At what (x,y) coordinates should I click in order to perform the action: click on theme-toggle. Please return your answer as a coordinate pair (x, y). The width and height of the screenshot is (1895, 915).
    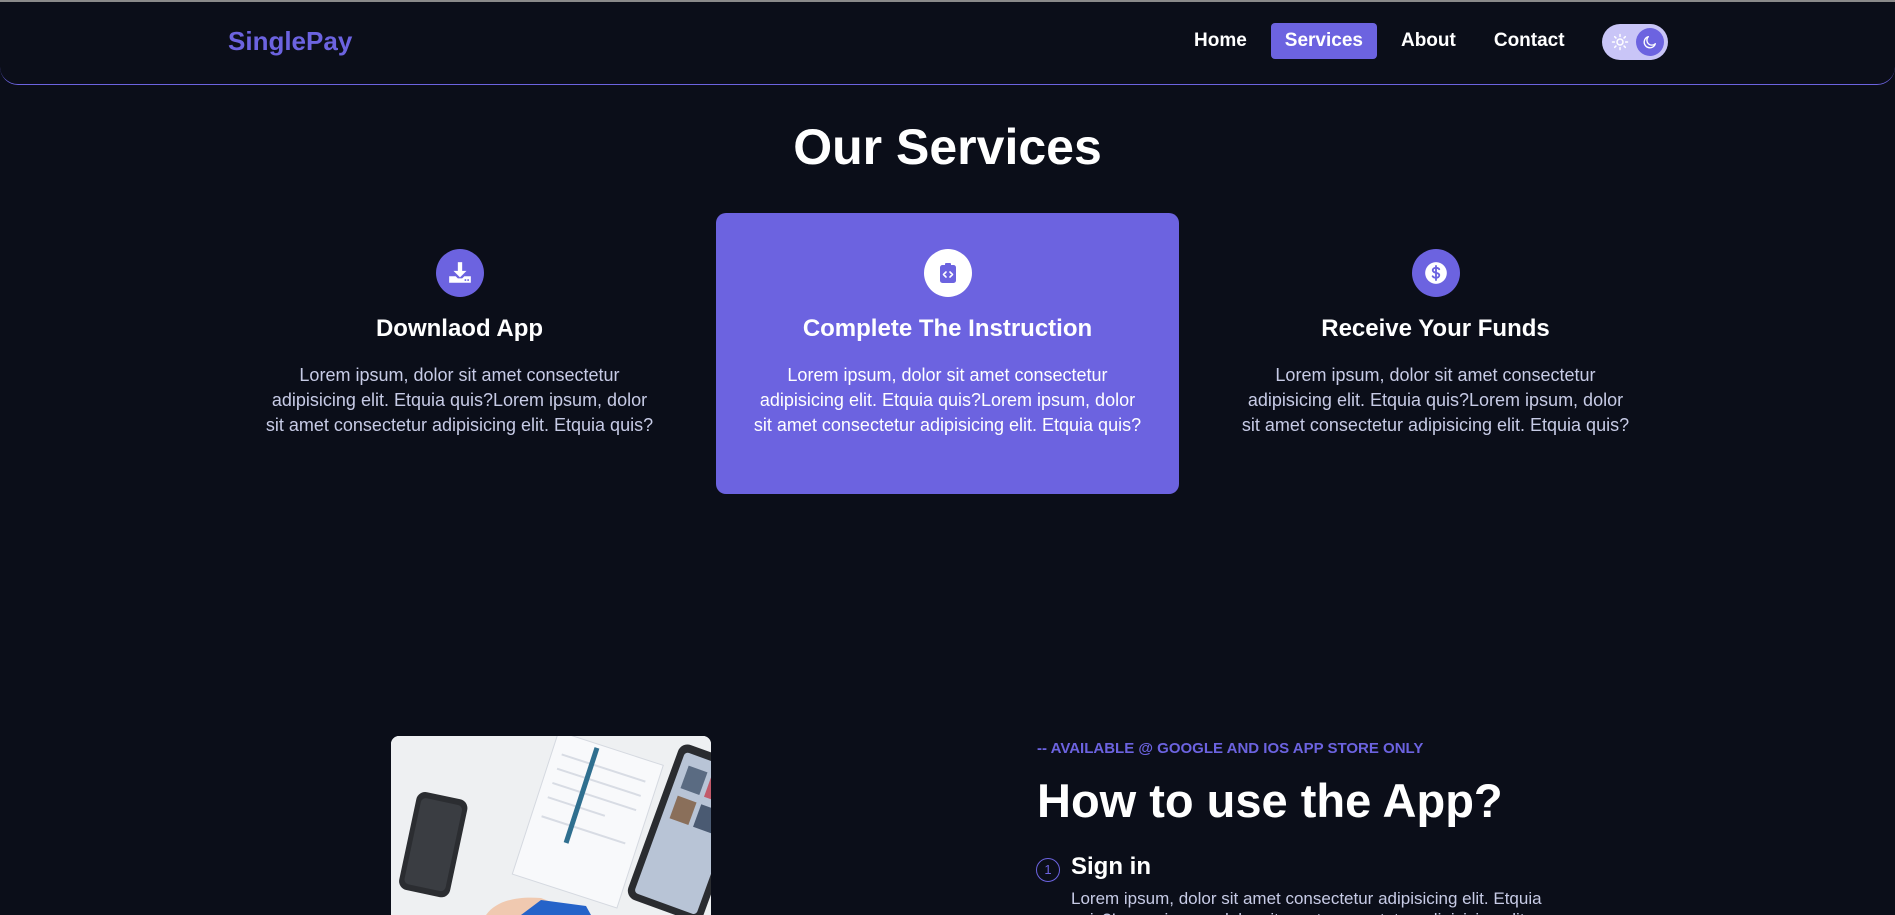
    Looking at the image, I should click on (1635, 42).